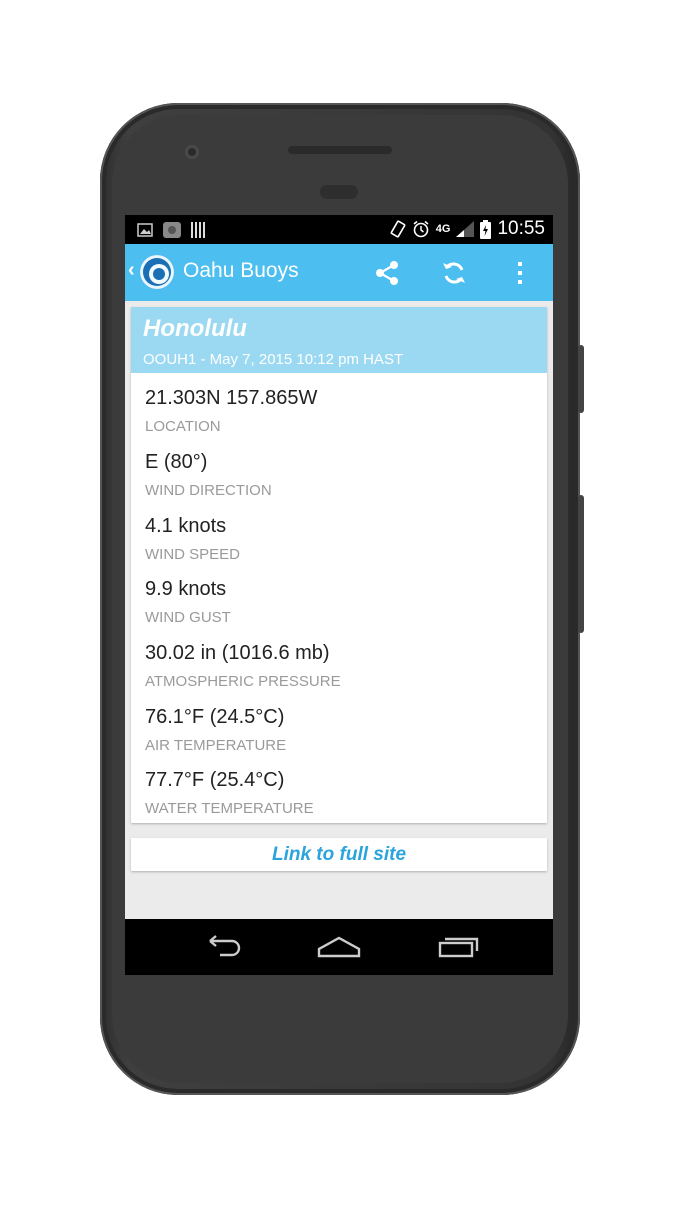 This screenshot has width=683, height=1209. Describe the element at coordinates (398, 229) in the screenshot. I see `rotate-icon` at that location.